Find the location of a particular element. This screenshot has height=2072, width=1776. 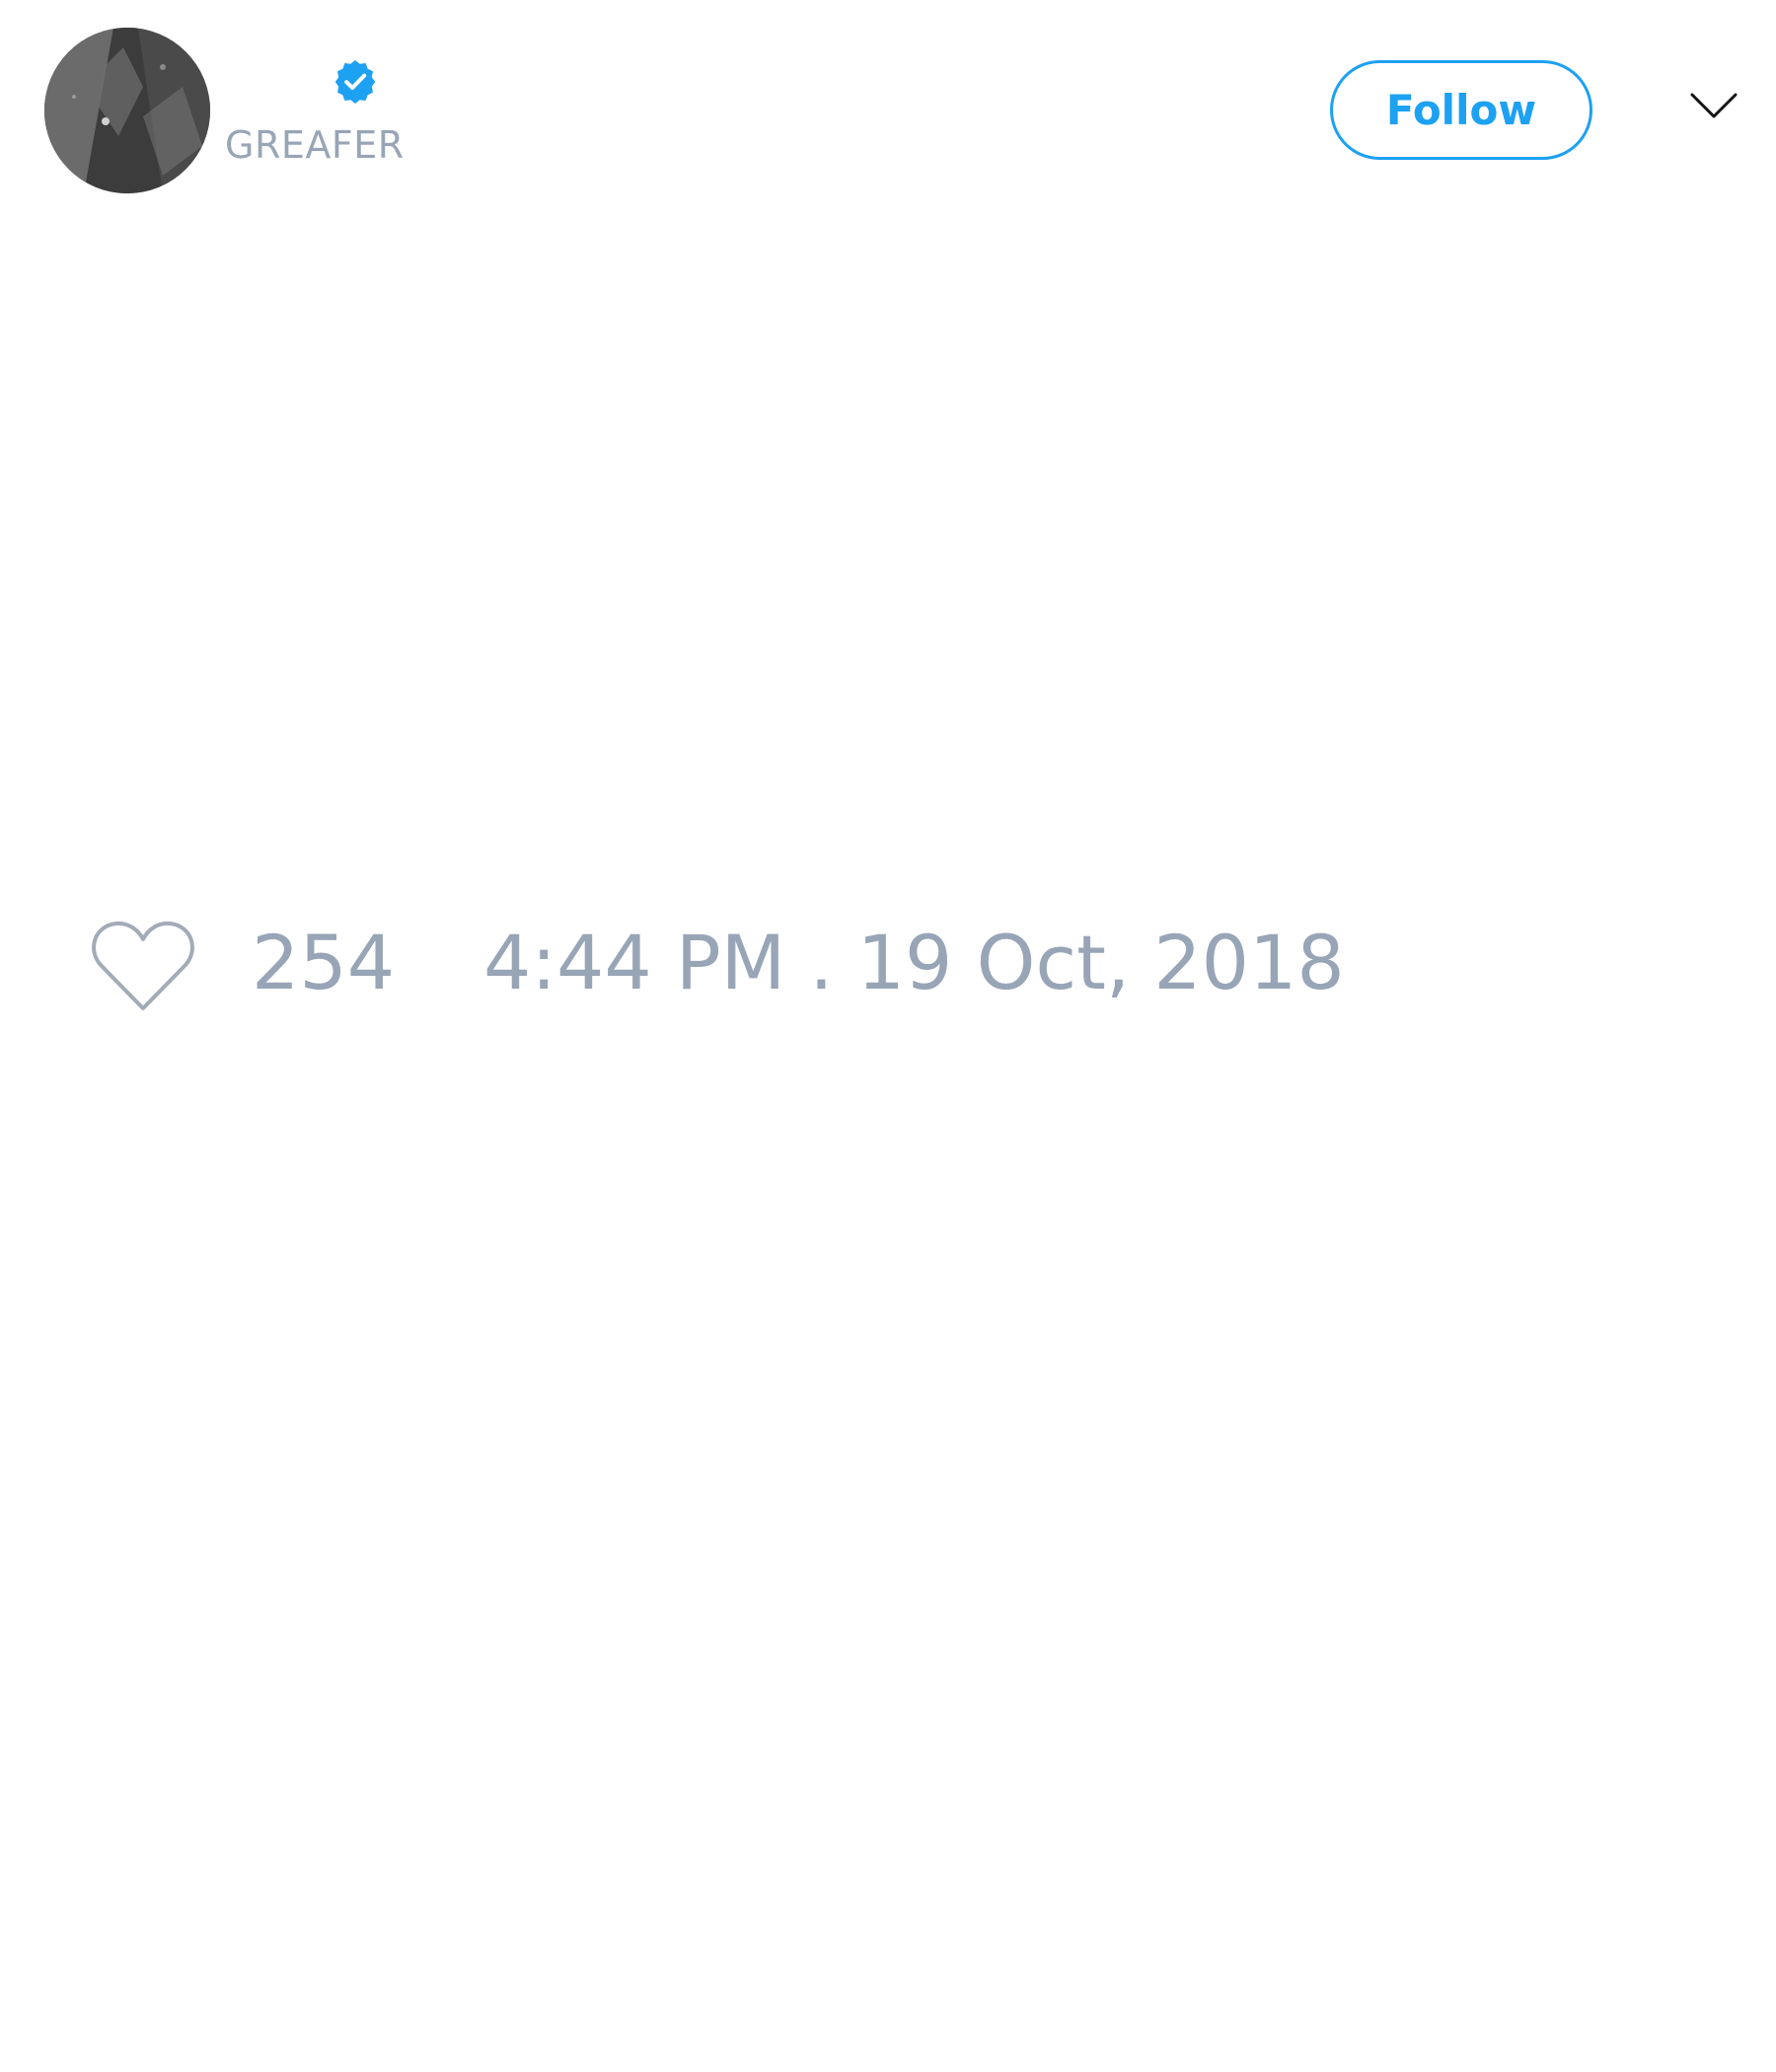

tweet-timestamp: 4:44 PM . 19 Oct, 2018 is located at coordinates (914, 963).